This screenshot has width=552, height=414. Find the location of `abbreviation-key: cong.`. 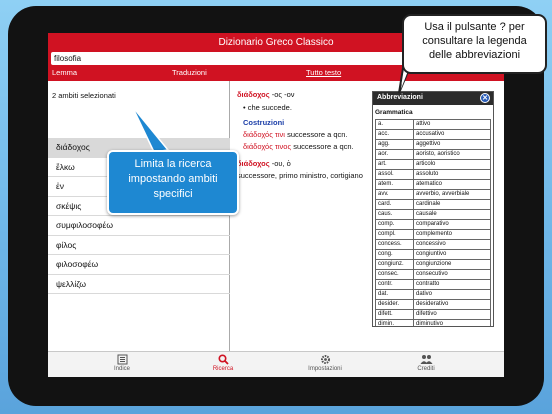

abbreviation-key: cong. is located at coordinates (394, 254).